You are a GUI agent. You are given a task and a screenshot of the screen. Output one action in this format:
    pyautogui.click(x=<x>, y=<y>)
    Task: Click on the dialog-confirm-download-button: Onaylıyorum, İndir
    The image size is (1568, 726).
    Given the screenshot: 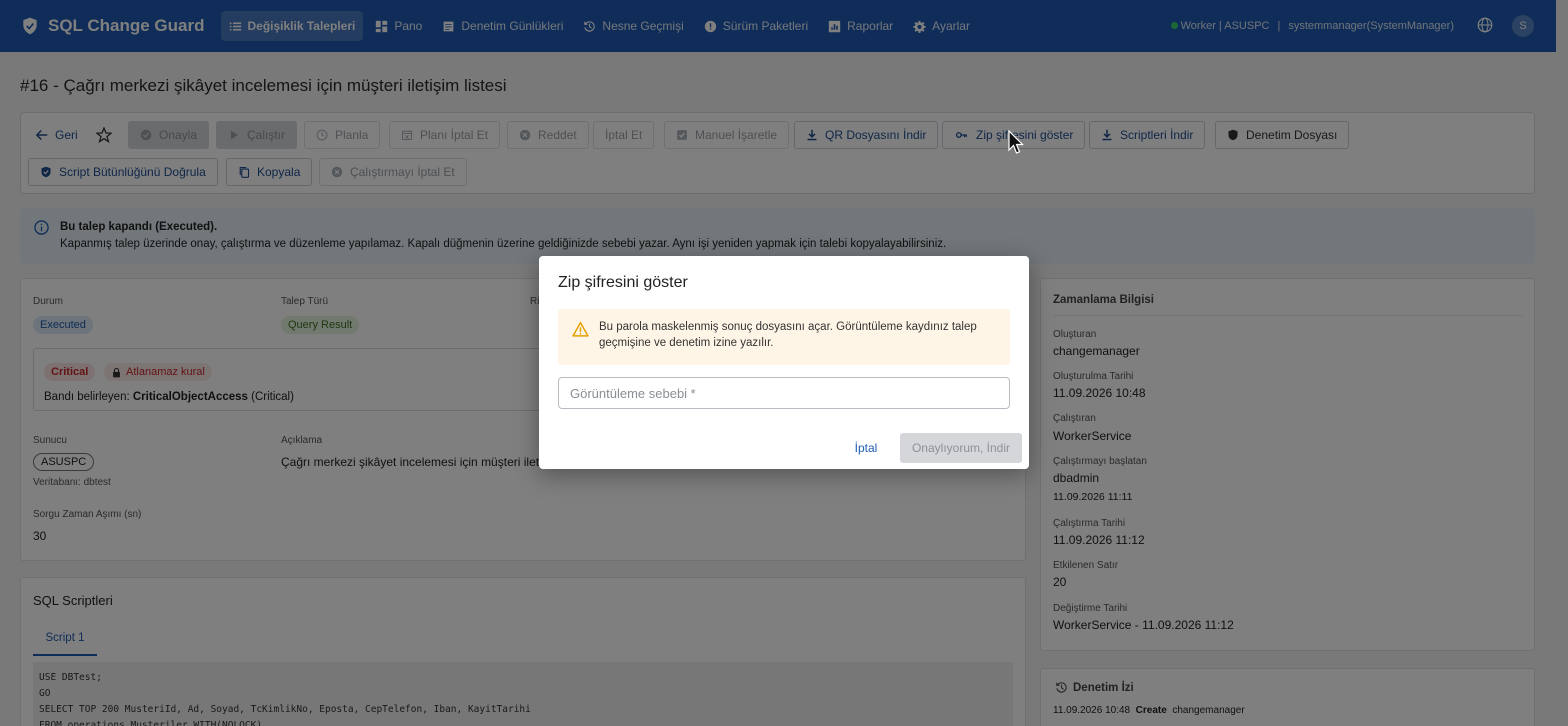 What is the action you would take?
    pyautogui.click(x=961, y=448)
    